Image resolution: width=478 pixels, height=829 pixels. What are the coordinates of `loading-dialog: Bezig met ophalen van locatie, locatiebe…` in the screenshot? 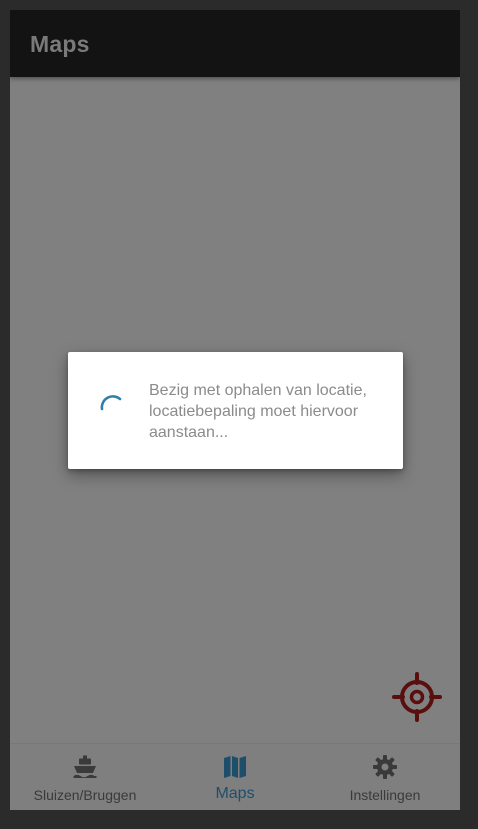 It's located at (235, 410).